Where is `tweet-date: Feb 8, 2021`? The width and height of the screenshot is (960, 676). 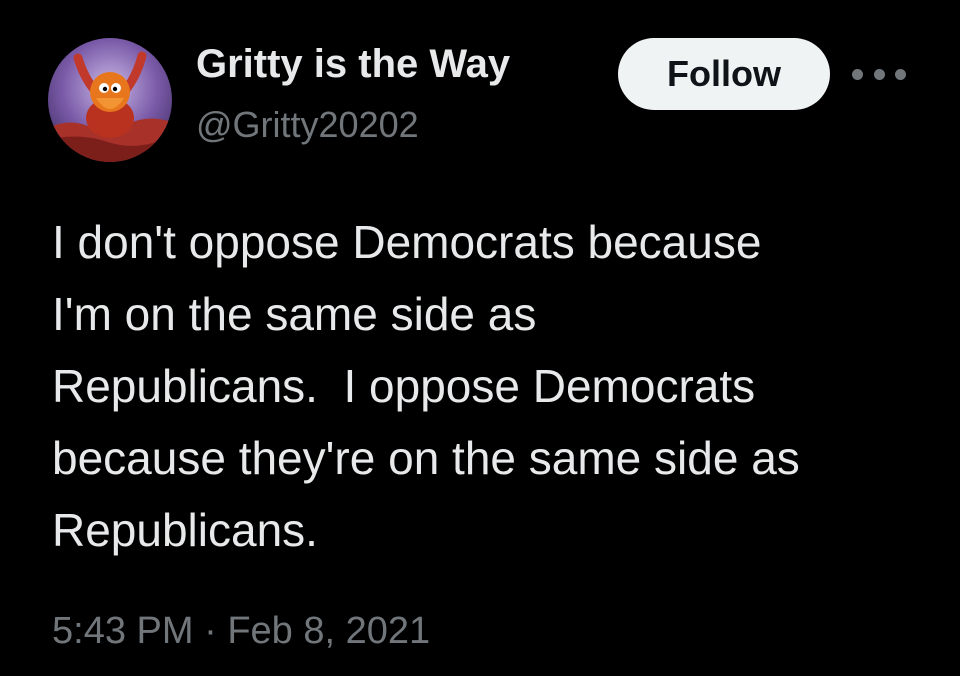
tweet-date: Feb 8, 2021 is located at coordinates (329, 631).